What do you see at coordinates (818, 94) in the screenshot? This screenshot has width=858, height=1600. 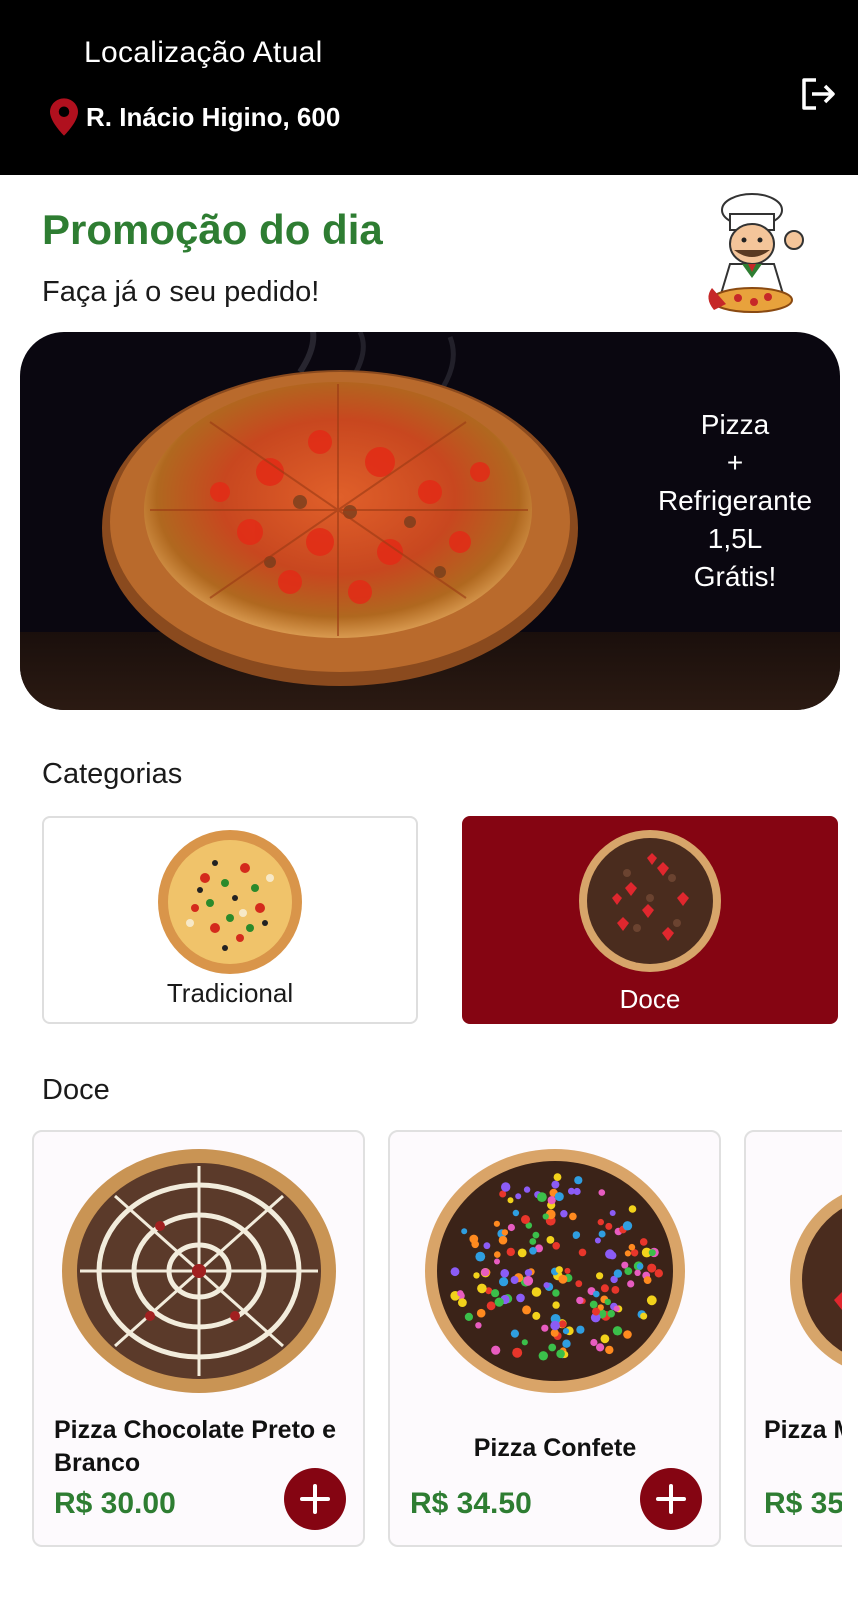 I see `logout-icon` at bounding box center [818, 94].